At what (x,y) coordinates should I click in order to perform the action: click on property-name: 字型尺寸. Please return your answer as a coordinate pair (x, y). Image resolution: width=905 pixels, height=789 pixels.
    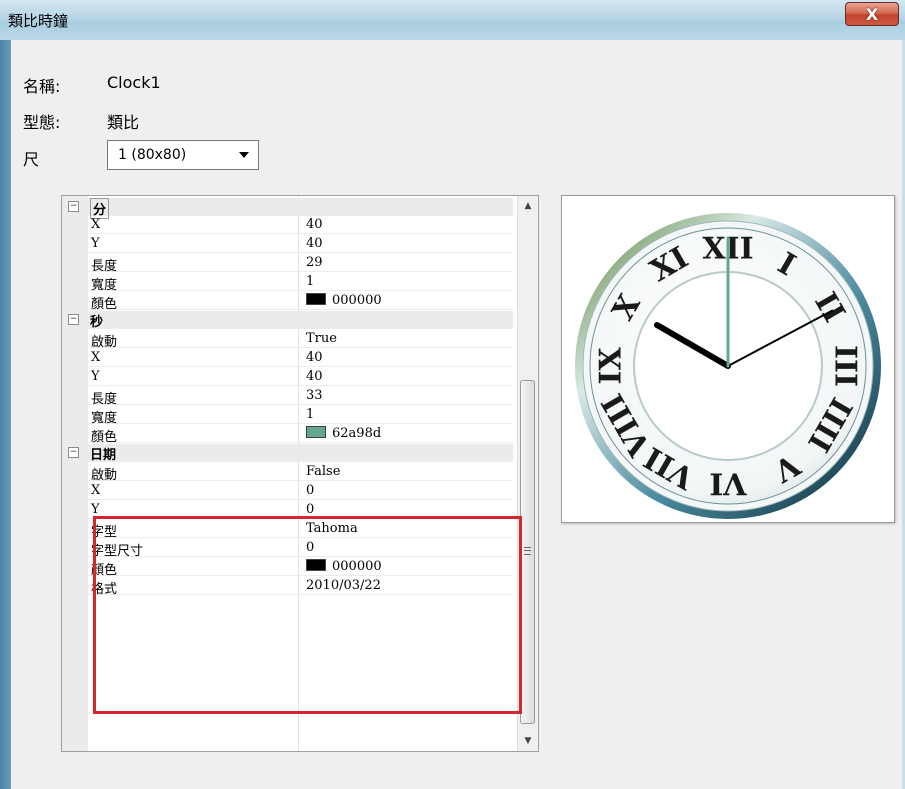
    Looking at the image, I should click on (117, 551).